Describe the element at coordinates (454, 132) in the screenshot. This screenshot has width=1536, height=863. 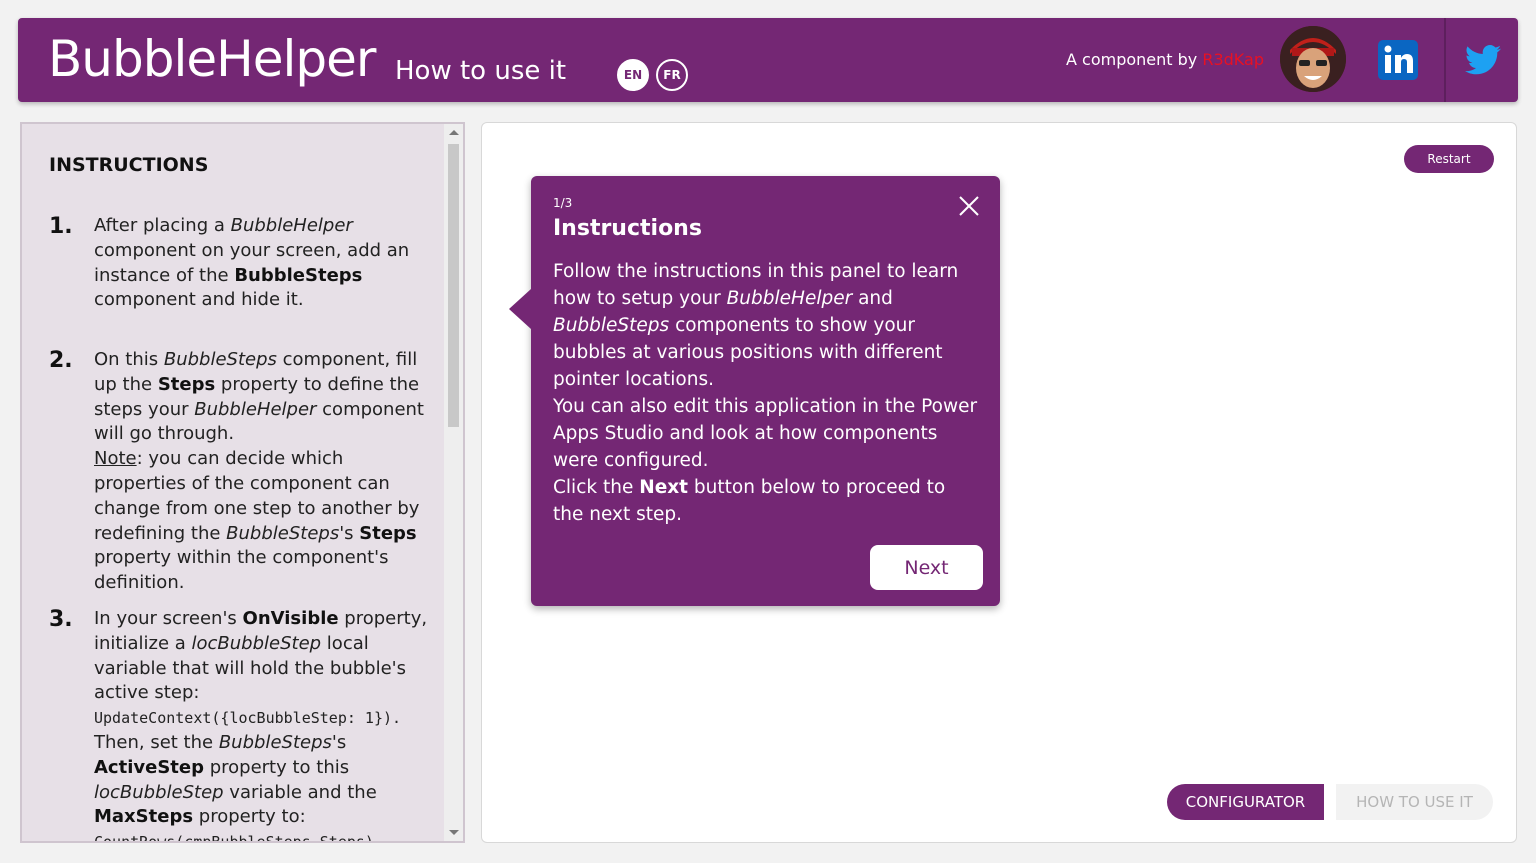
I see `scroll-up-icon` at that location.